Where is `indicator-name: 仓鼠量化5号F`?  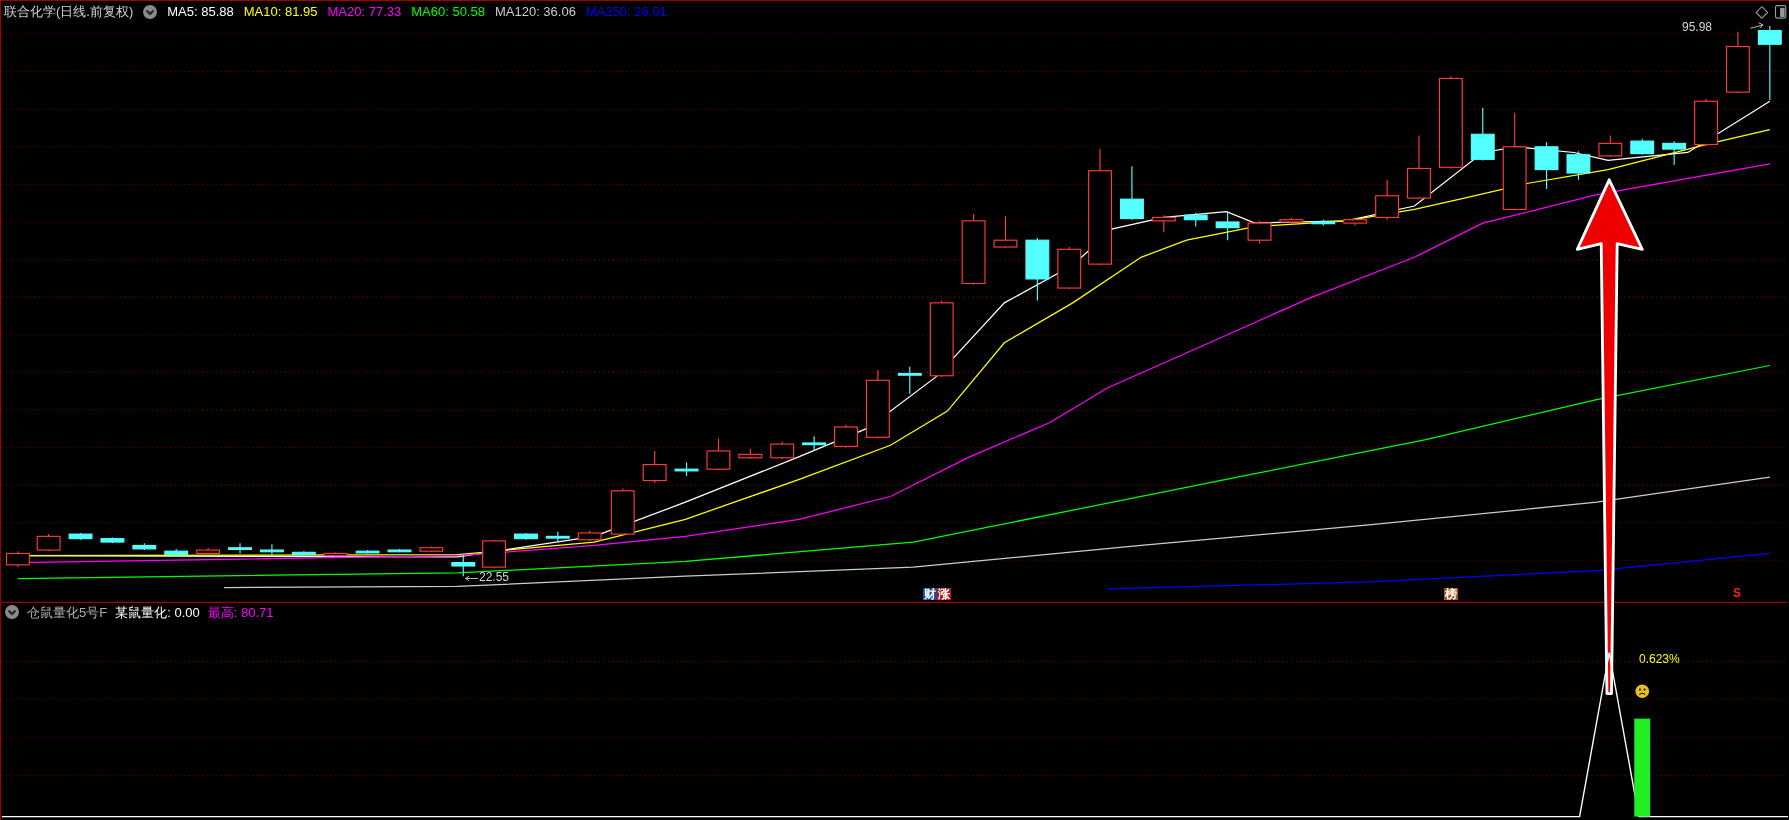 indicator-name: 仓鼠量化5号F is located at coordinates (67, 612).